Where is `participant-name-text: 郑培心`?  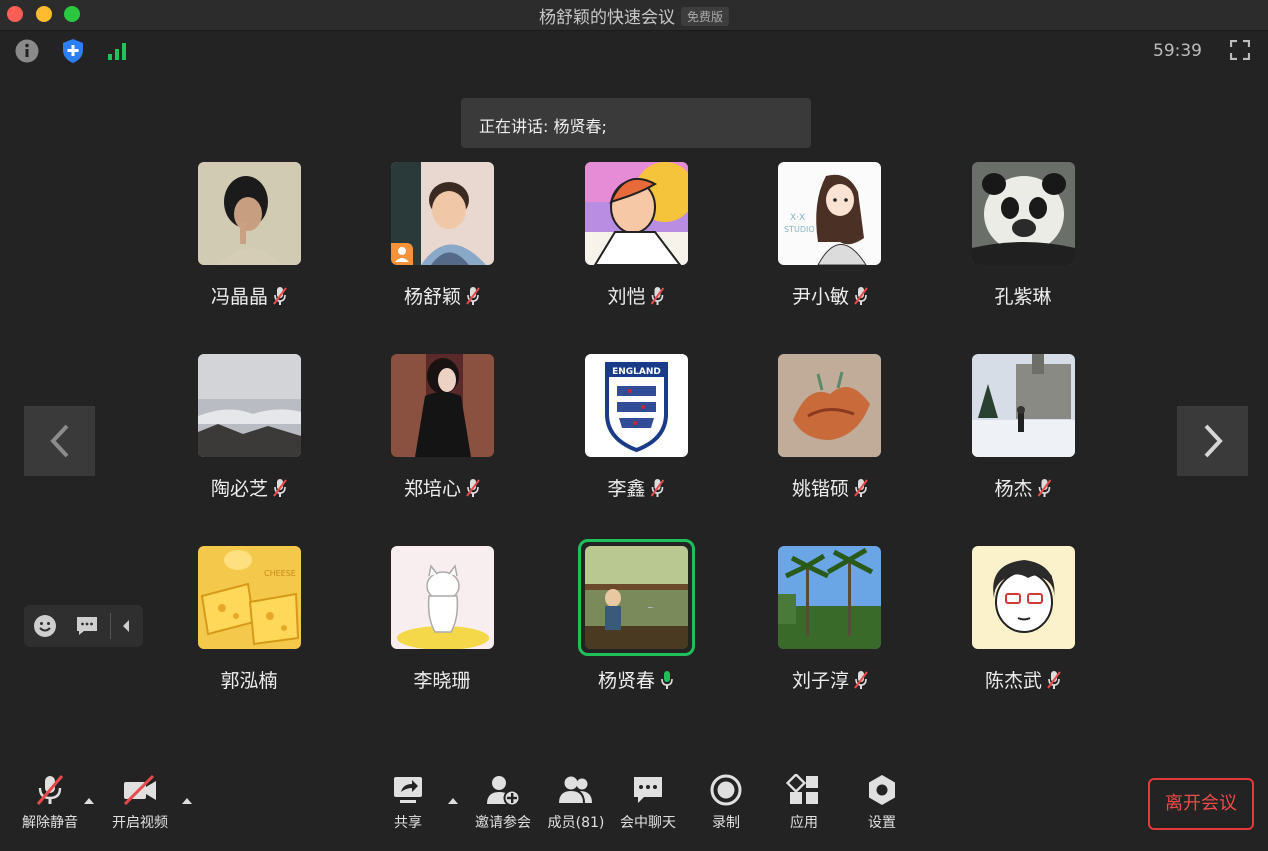
participant-name-text: 郑培心 is located at coordinates (432, 489).